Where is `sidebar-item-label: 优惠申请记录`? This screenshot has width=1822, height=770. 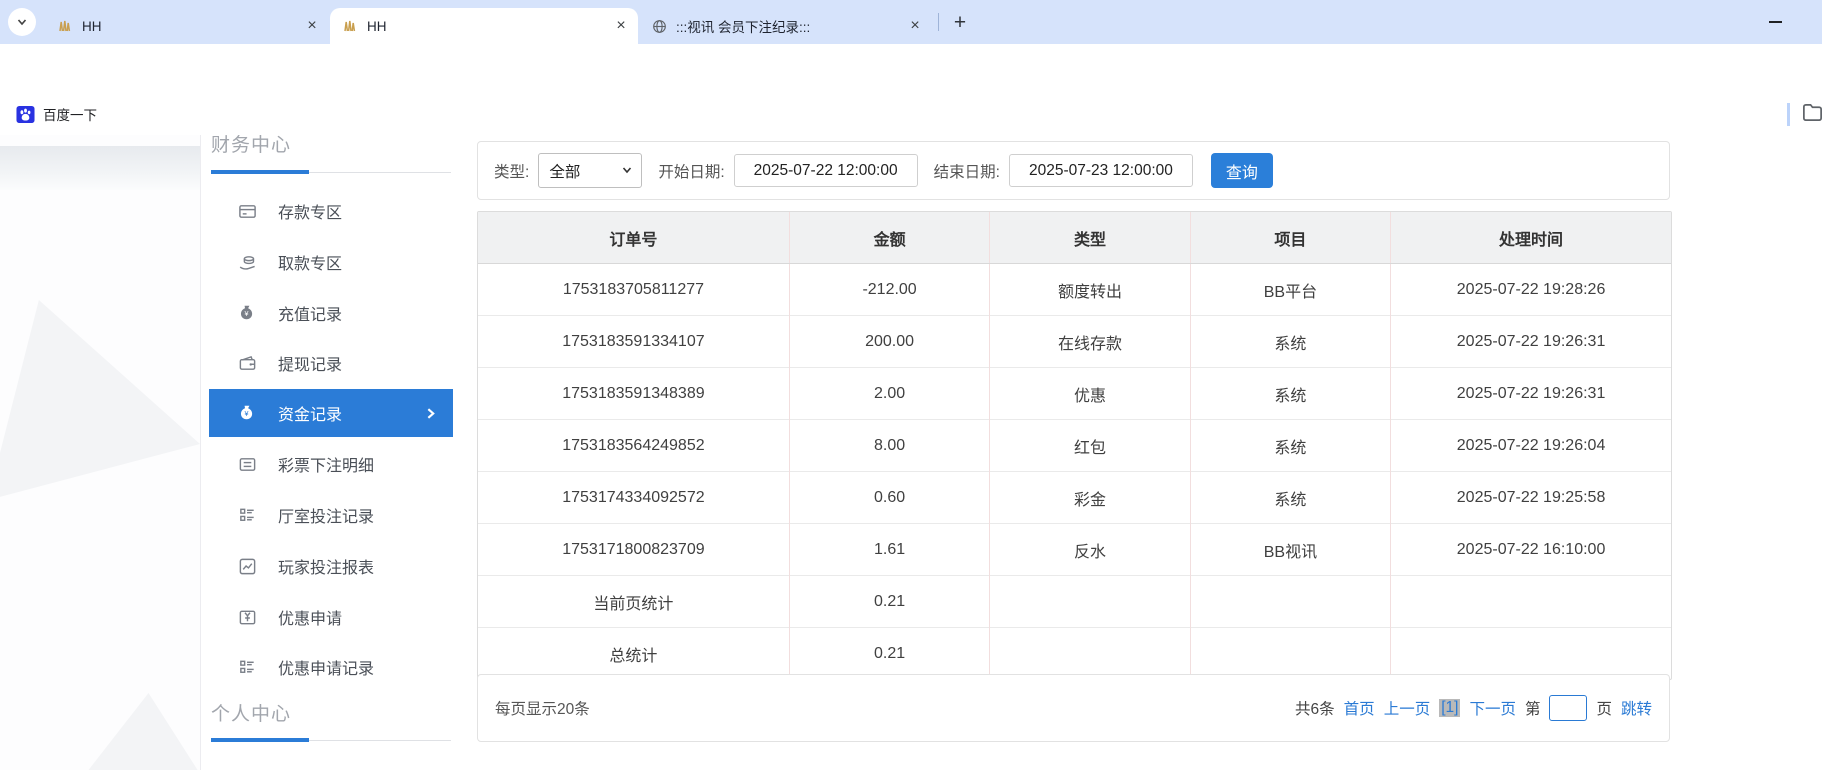
sidebar-item-label: 优惠申请记录 is located at coordinates (326, 669).